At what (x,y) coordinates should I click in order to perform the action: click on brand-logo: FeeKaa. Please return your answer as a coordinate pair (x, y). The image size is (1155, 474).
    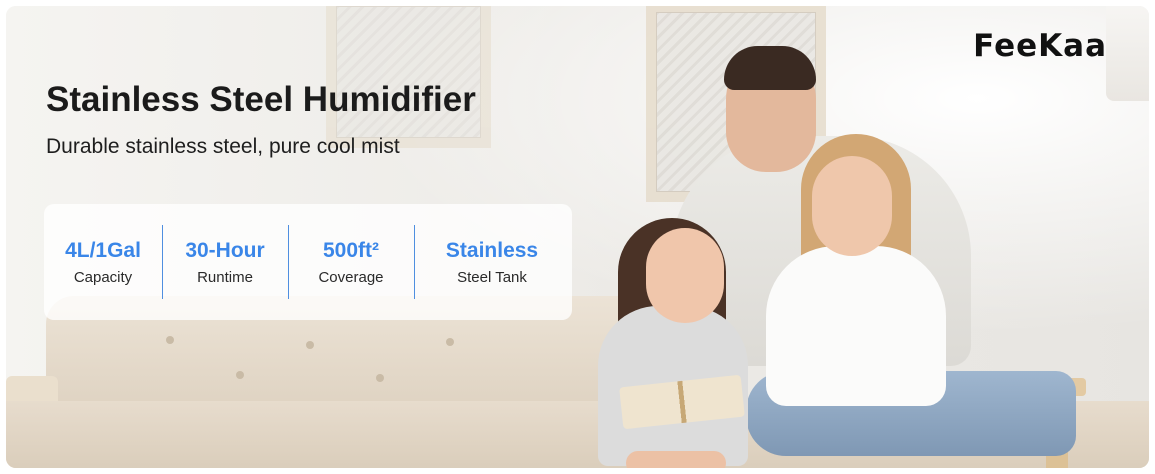
    Looking at the image, I should click on (1040, 46).